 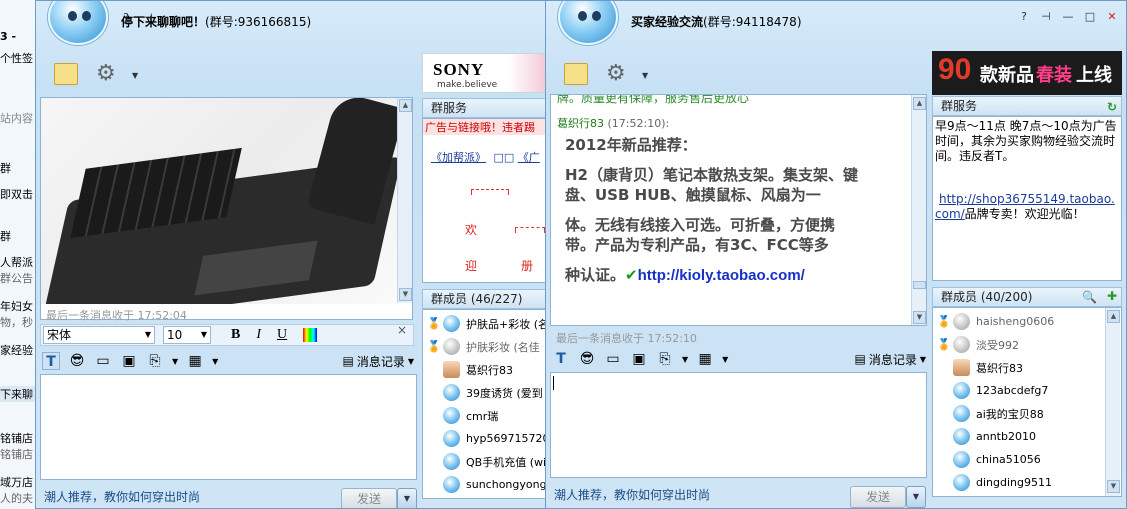 I want to click on member-row: 🏅39度诱货 (爱到, so click(x=484, y=392).